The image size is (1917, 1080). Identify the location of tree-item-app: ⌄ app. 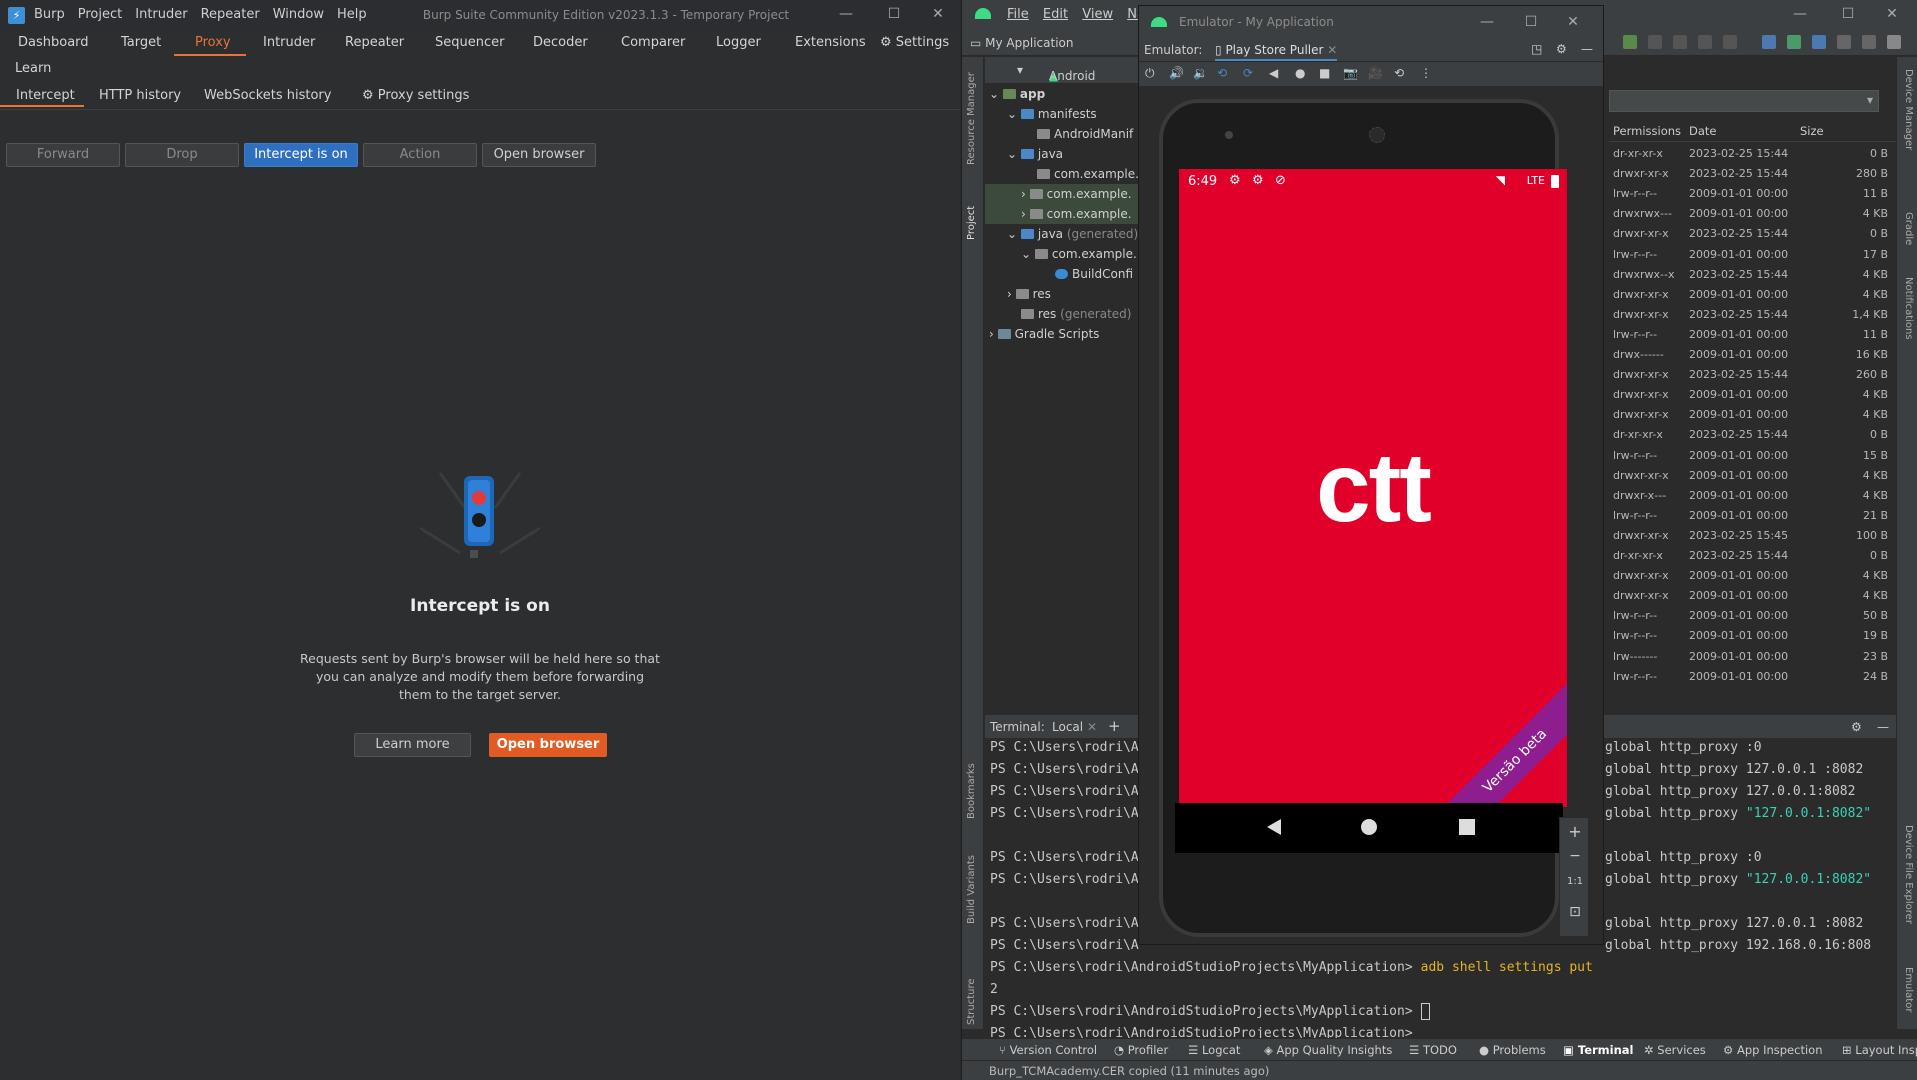
(1017, 94).